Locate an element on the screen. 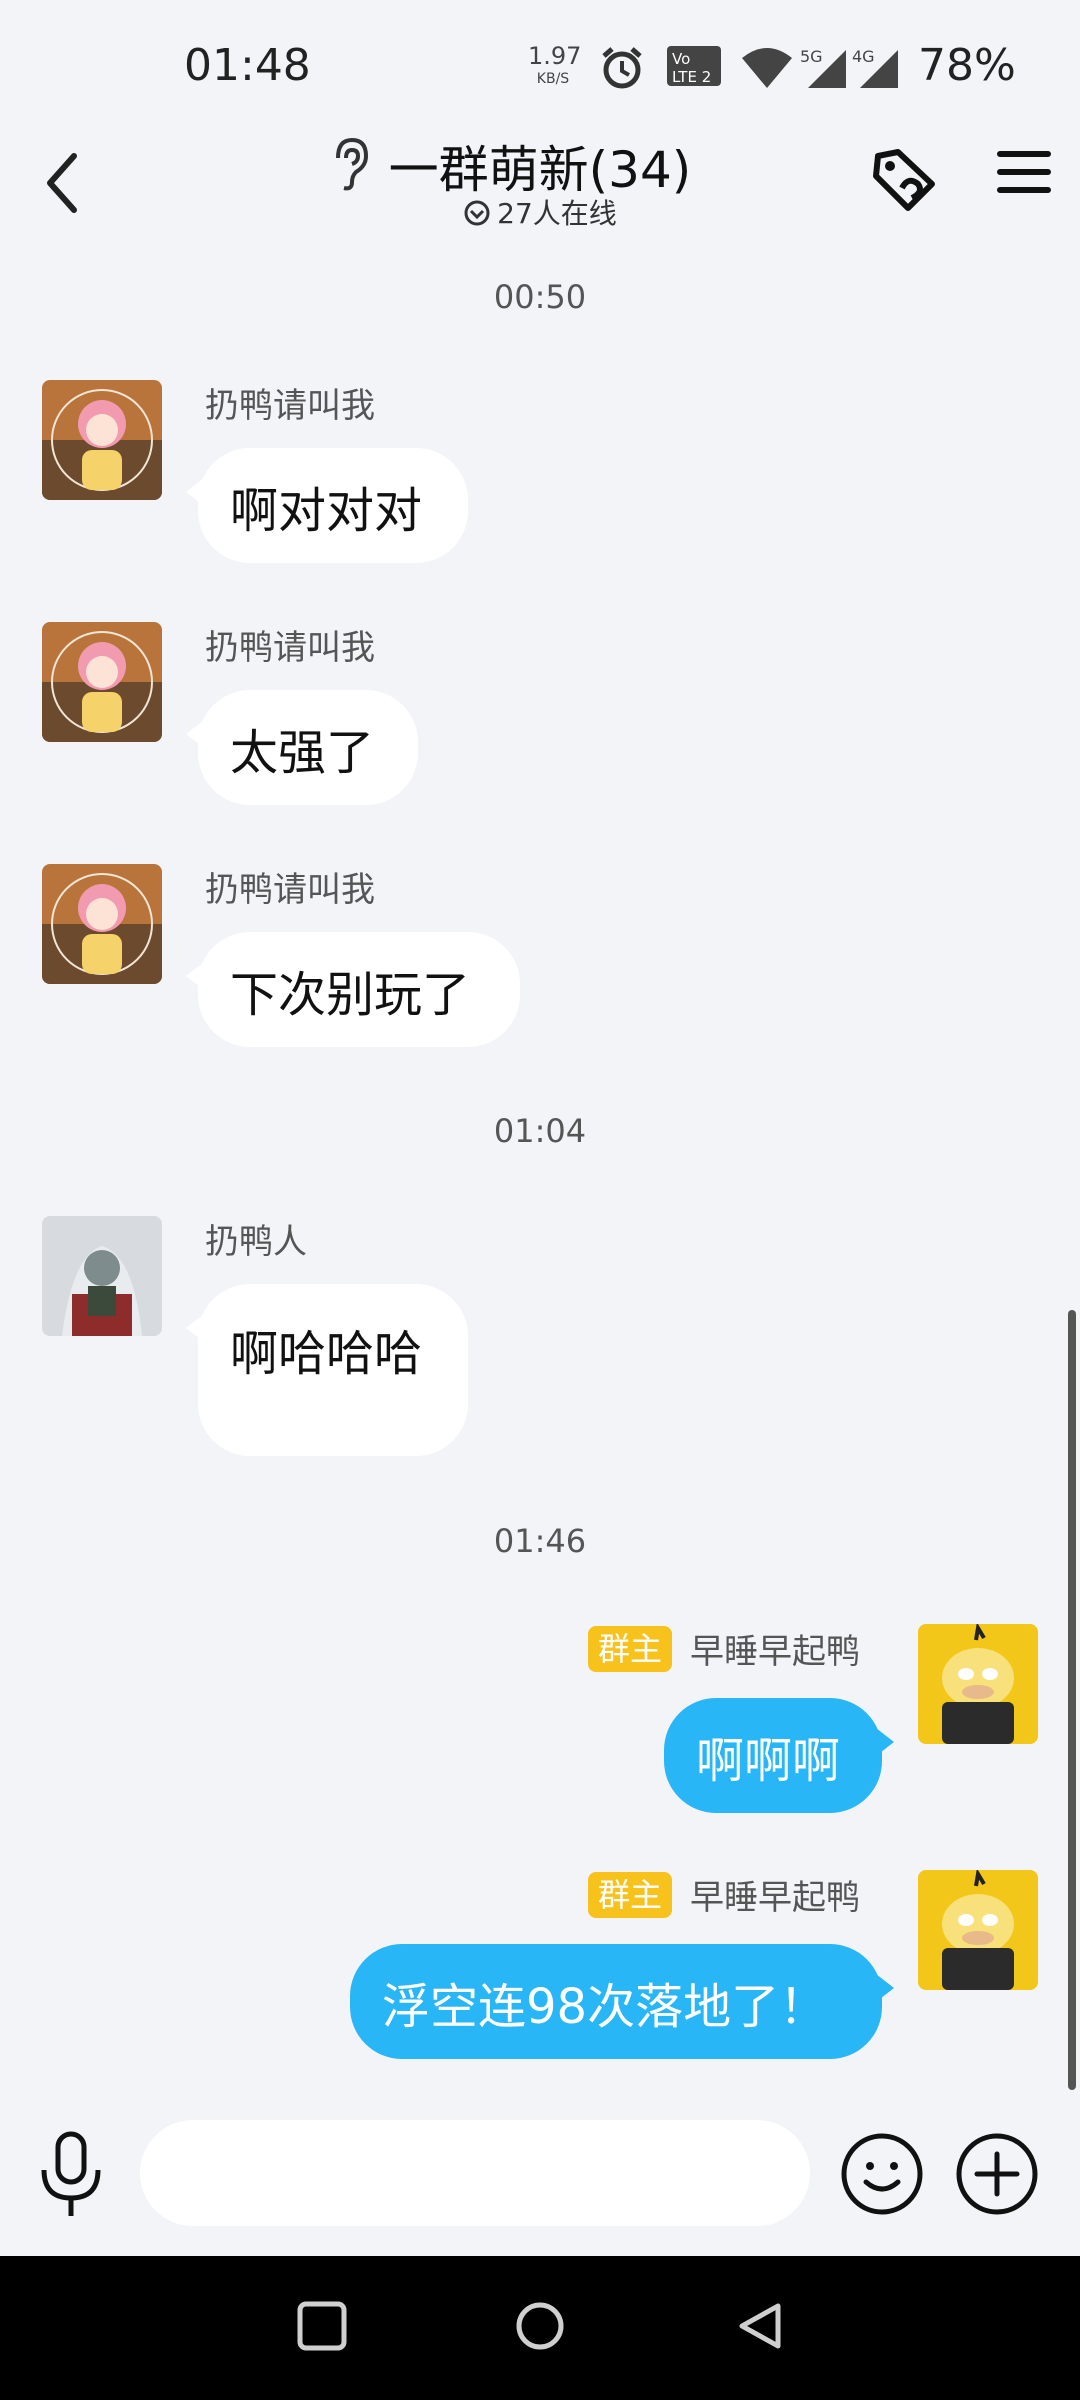 Image resolution: width=1080 pixels, height=2400 pixels. message-bubble: 啊对对对 is located at coordinates (327, 505).